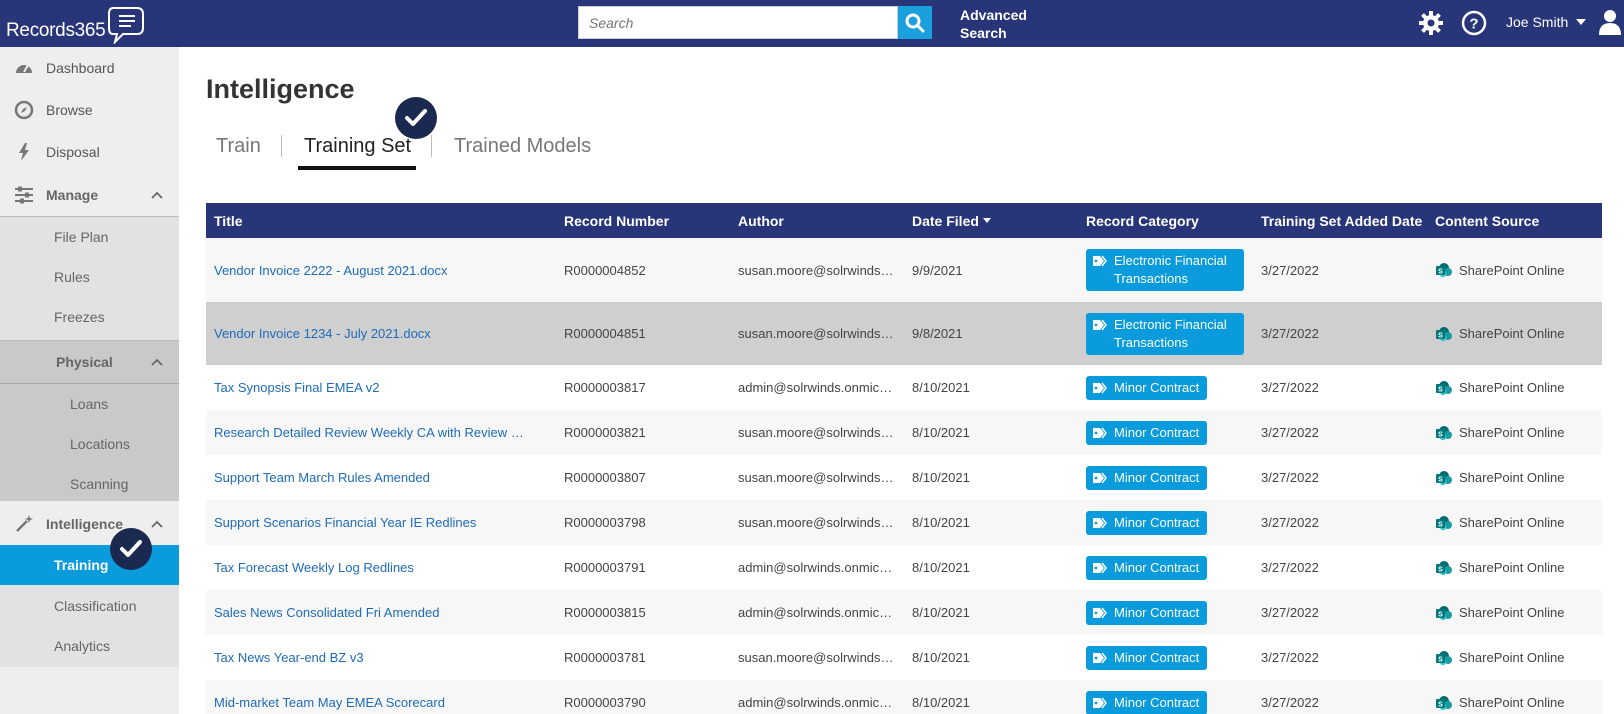 The width and height of the screenshot is (1624, 714). I want to click on record-title-link: Tax Synopsis Final EMEA v2, so click(296, 387).